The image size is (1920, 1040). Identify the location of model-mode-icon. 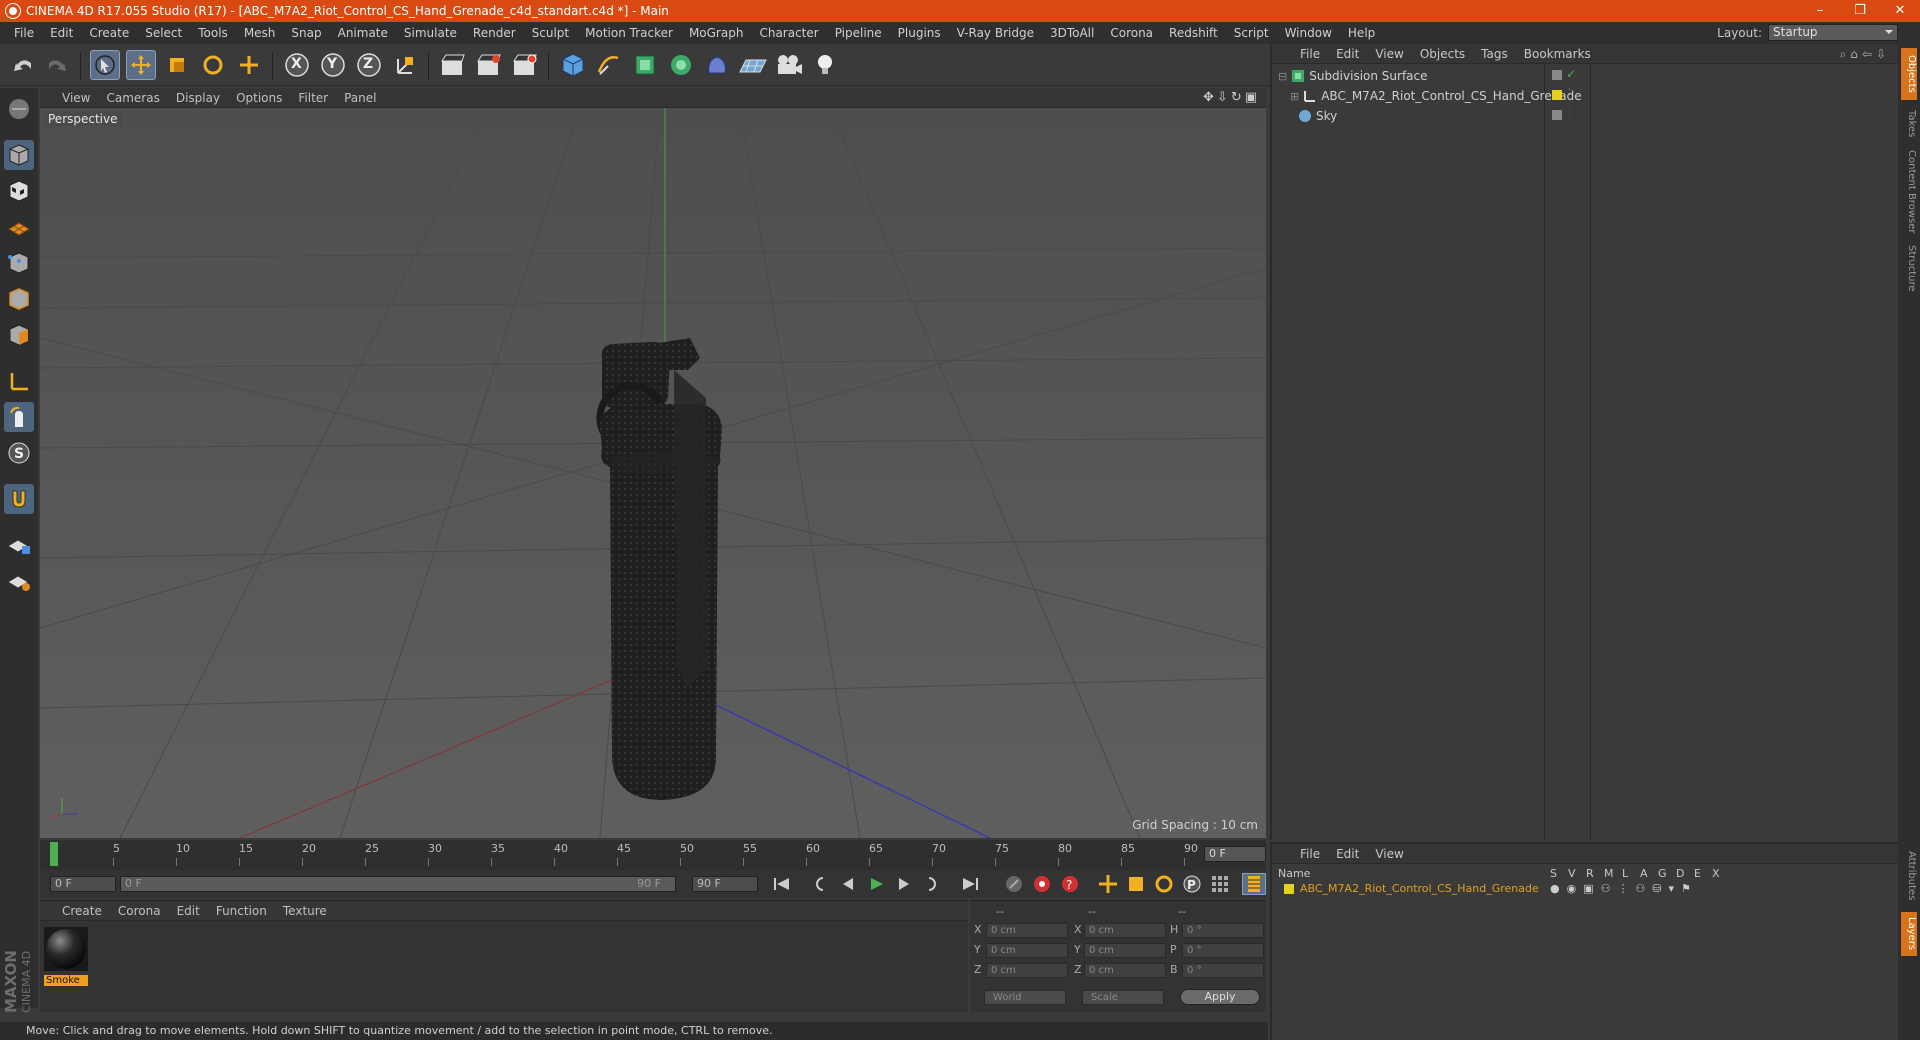
(19, 155).